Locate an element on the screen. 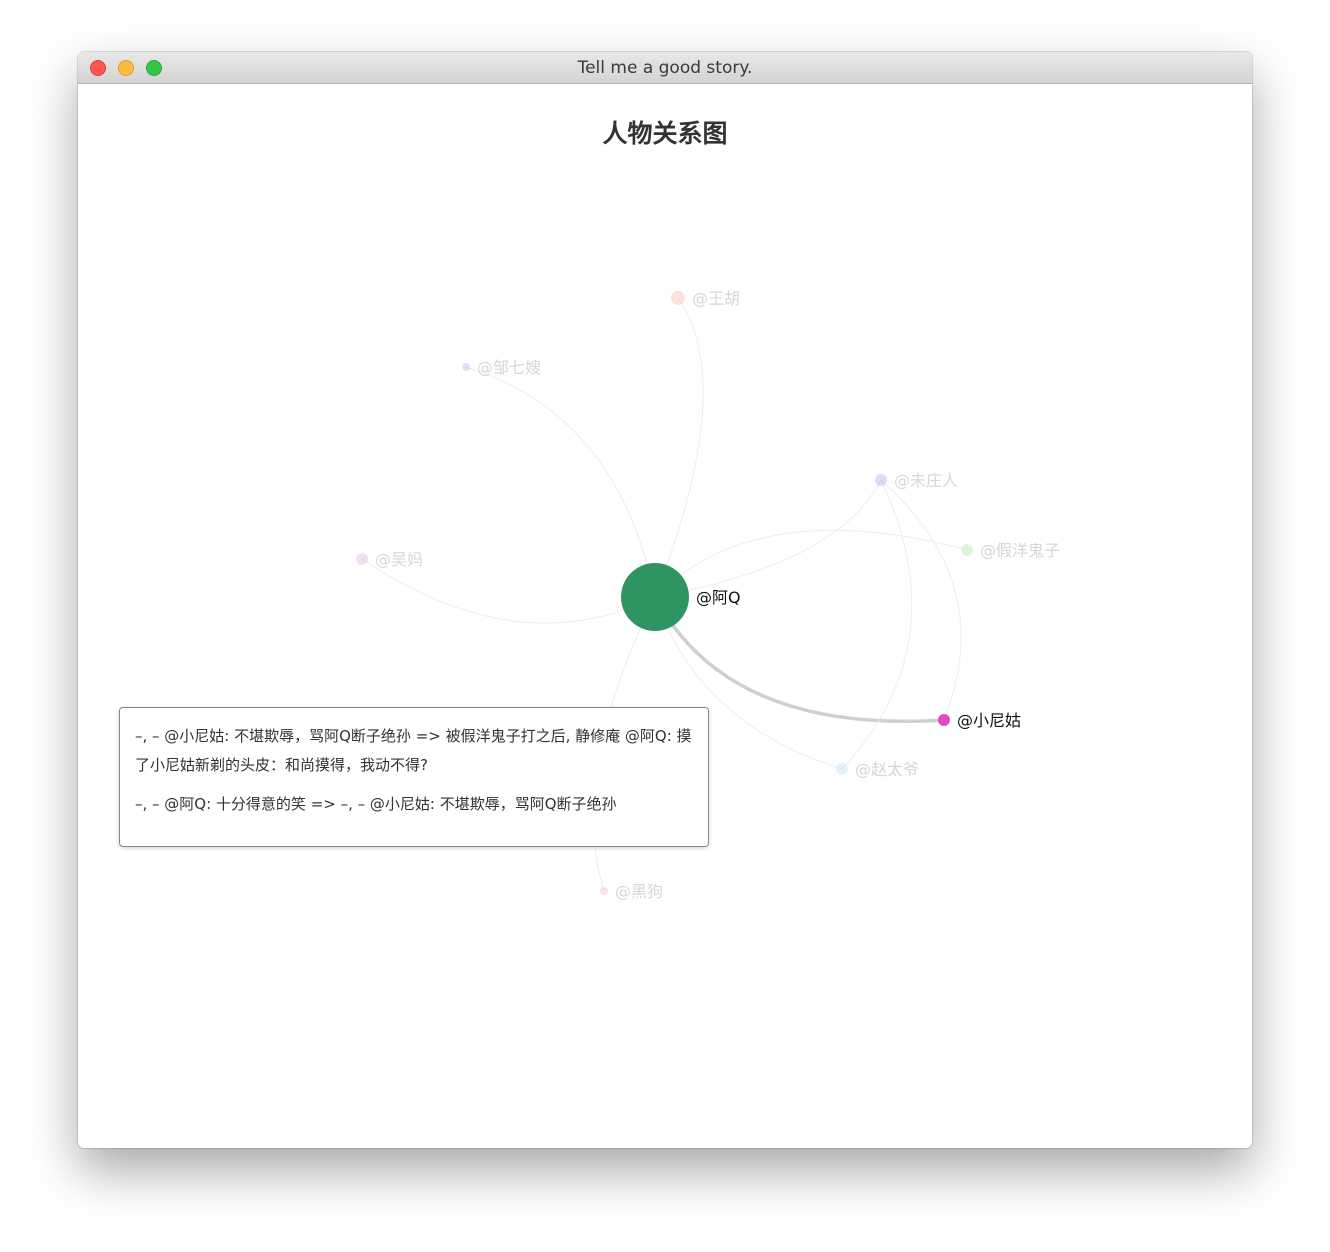 Image resolution: width=1330 pixels, height=1252 pixels. window-title: Tell me a good story. is located at coordinates (665, 68).